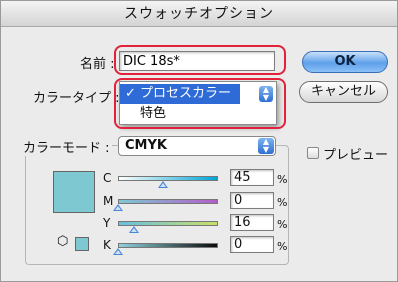 The image size is (398, 282). Describe the element at coordinates (76, 98) in the screenshot. I see `color-type-label: カラータイプ :` at that location.